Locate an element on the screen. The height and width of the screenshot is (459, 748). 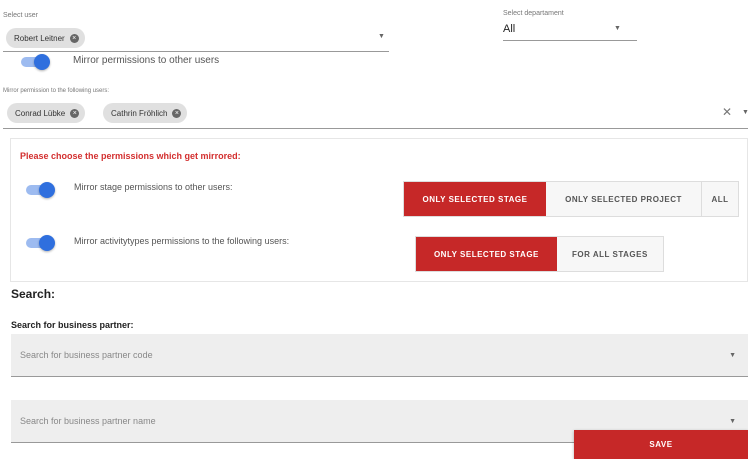
mirror-user-chip: Conrad Lübke × is located at coordinates (46, 113).